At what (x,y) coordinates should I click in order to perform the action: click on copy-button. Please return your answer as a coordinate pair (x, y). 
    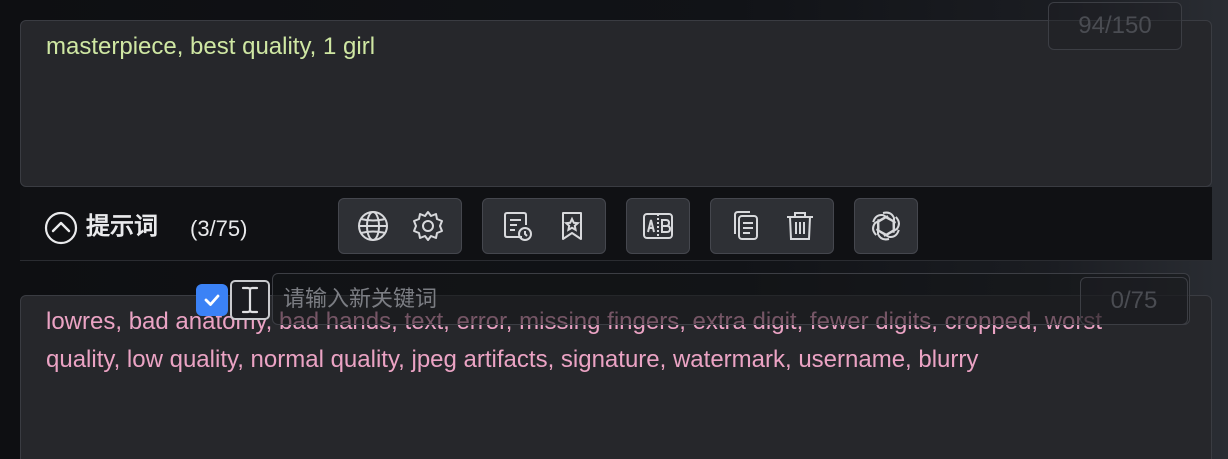
    Looking at the image, I should click on (745, 226).